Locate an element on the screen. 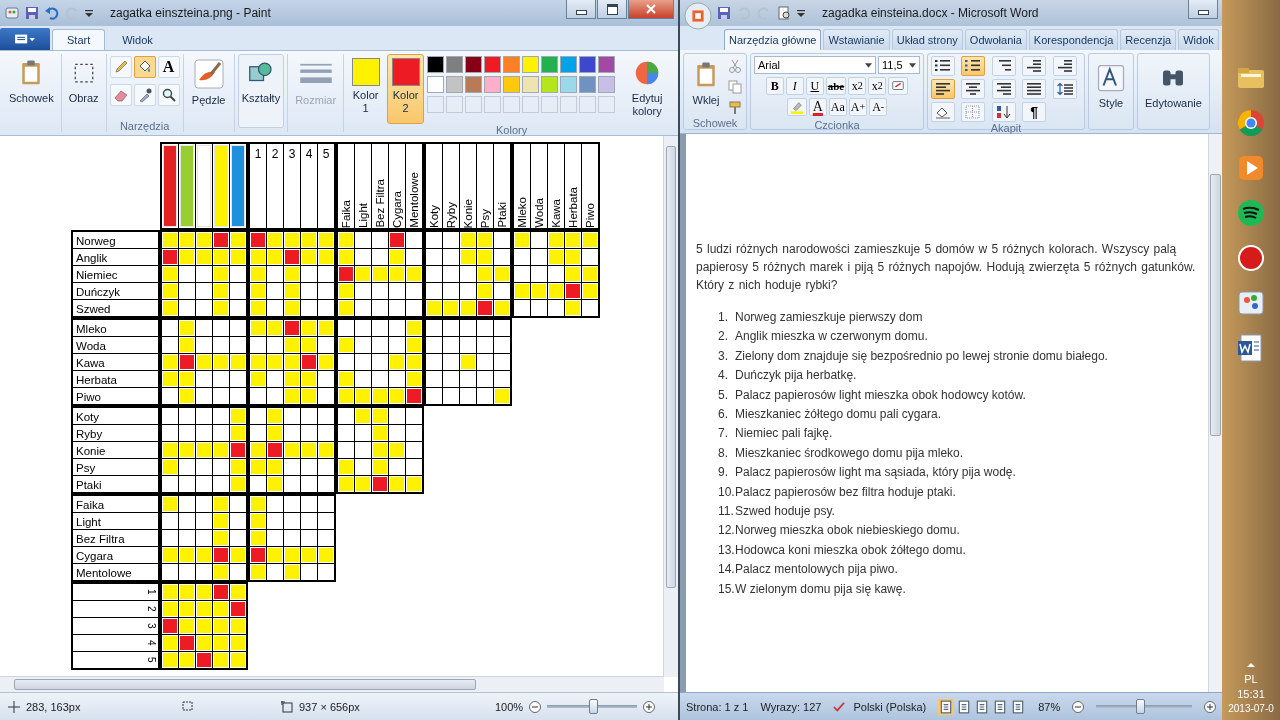 The height and width of the screenshot is (720, 1280). brushes-button: Pędzle is located at coordinates (208, 82).